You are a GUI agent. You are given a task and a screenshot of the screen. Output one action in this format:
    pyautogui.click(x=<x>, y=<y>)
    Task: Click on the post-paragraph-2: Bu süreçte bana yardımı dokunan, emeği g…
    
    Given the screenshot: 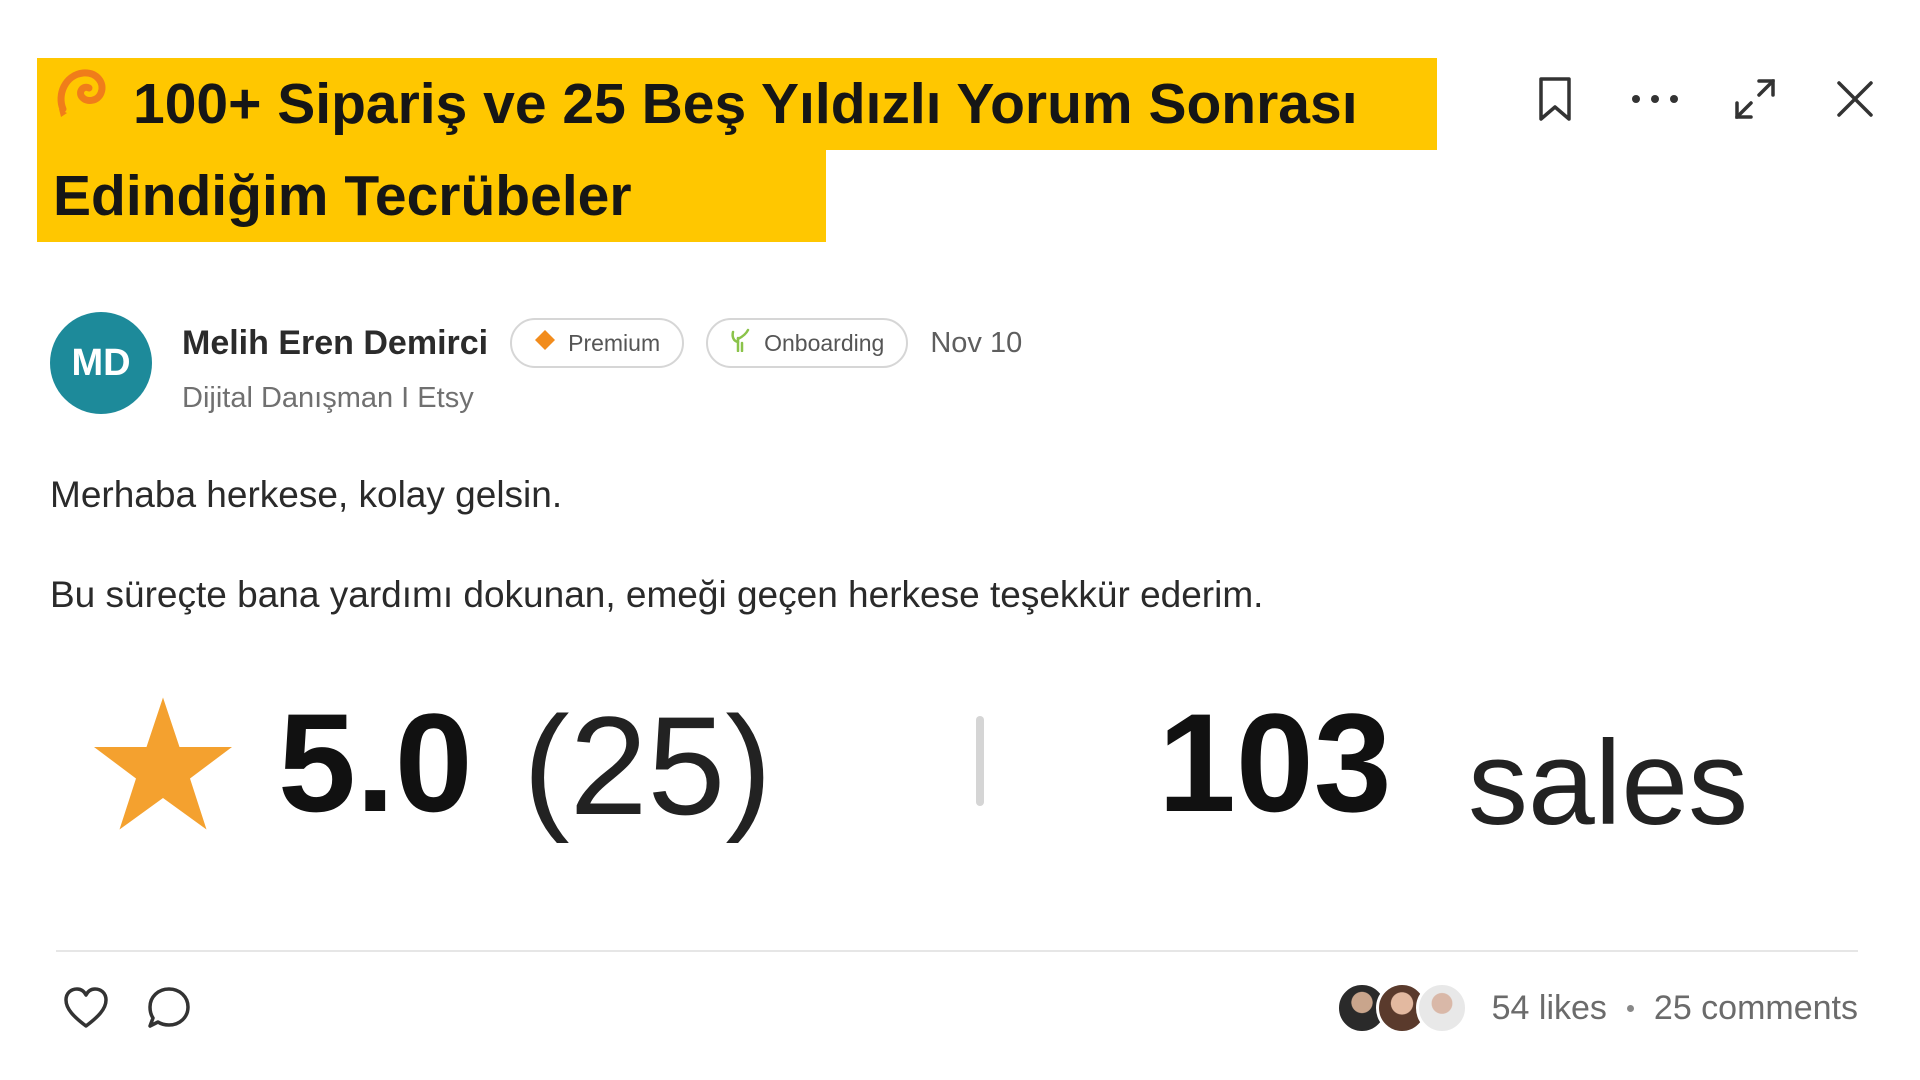 What is the action you would take?
    pyautogui.click(x=657, y=594)
    